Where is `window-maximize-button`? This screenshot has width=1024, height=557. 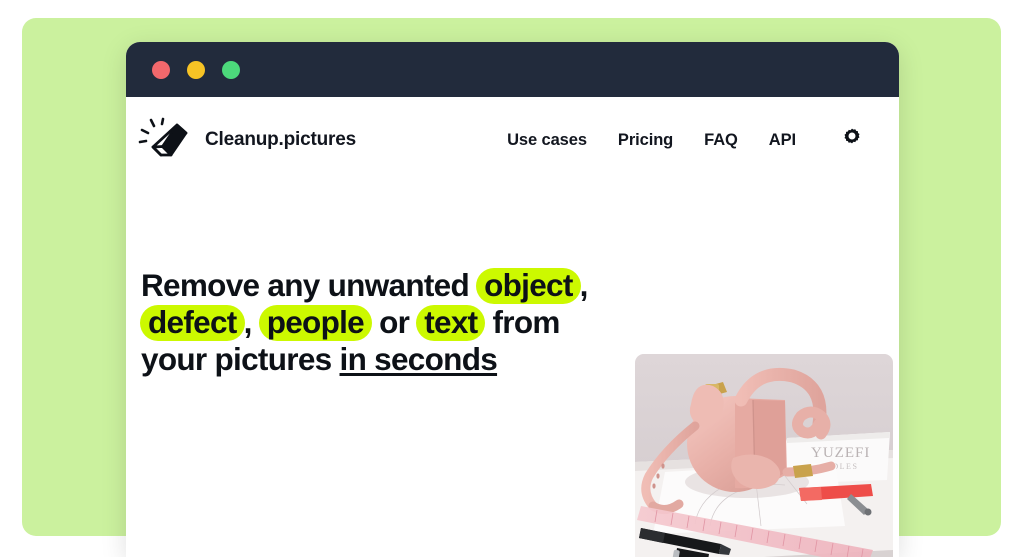
window-maximize-button is located at coordinates (231, 69).